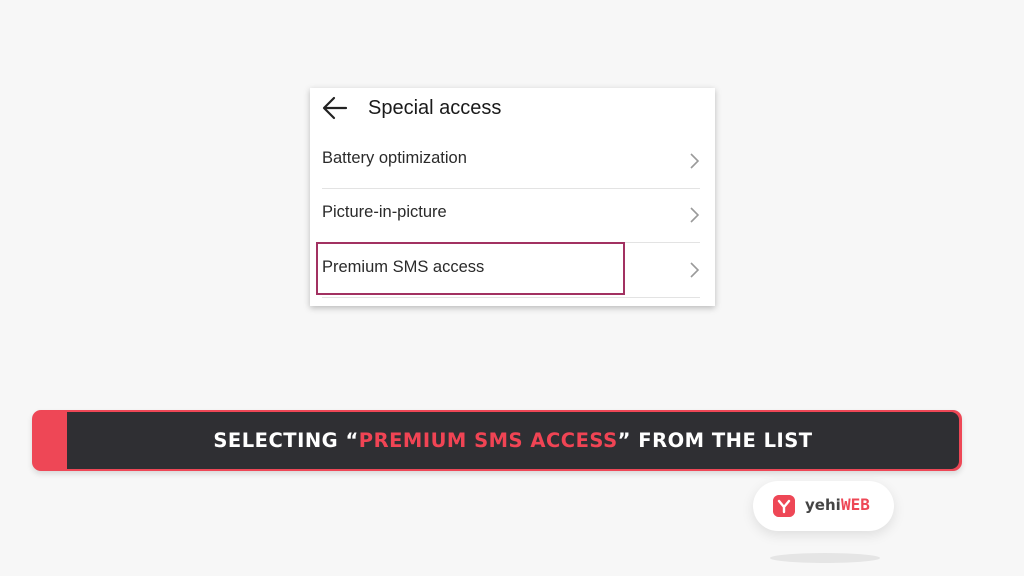 Image resolution: width=1024 pixels, height=576 pixels. What do you see at coordinates (394, 158) in the screenshot?
I see `settings-item-label: Battery optimization` at bounding box center [394, 158].